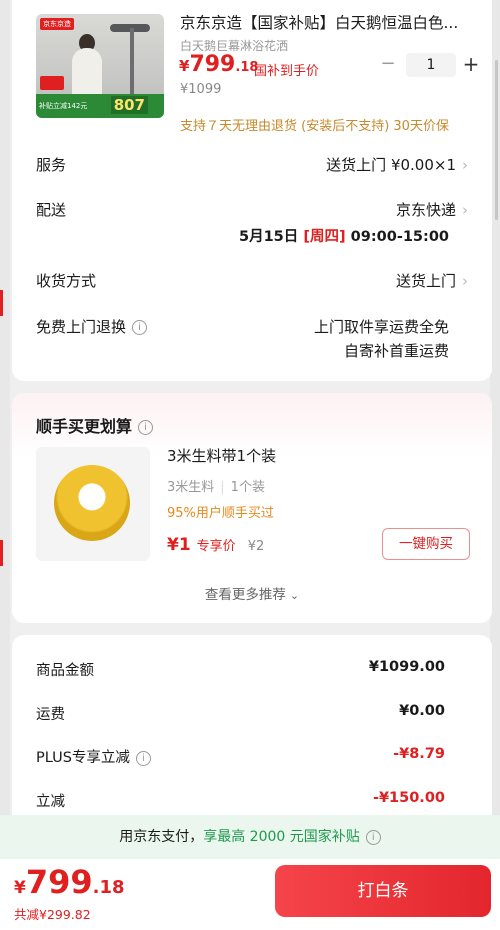 This screenshot has width=500, height=930. I want to click on receive-method-row: 送货上门 ›, so click(432, 280).